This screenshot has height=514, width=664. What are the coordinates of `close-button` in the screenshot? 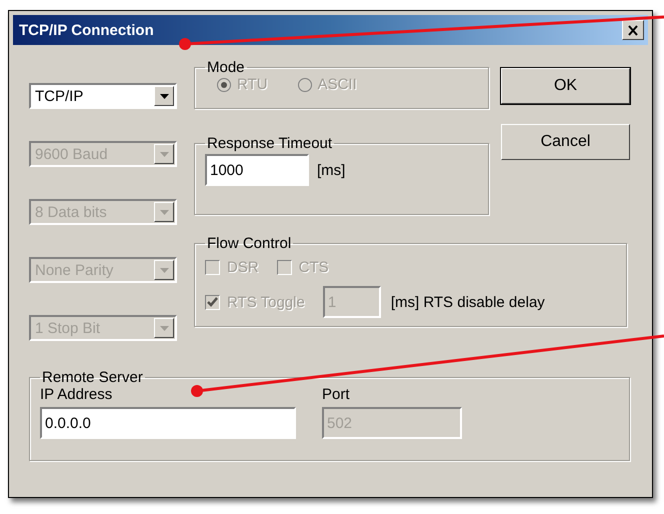 It's located at (633, 30).